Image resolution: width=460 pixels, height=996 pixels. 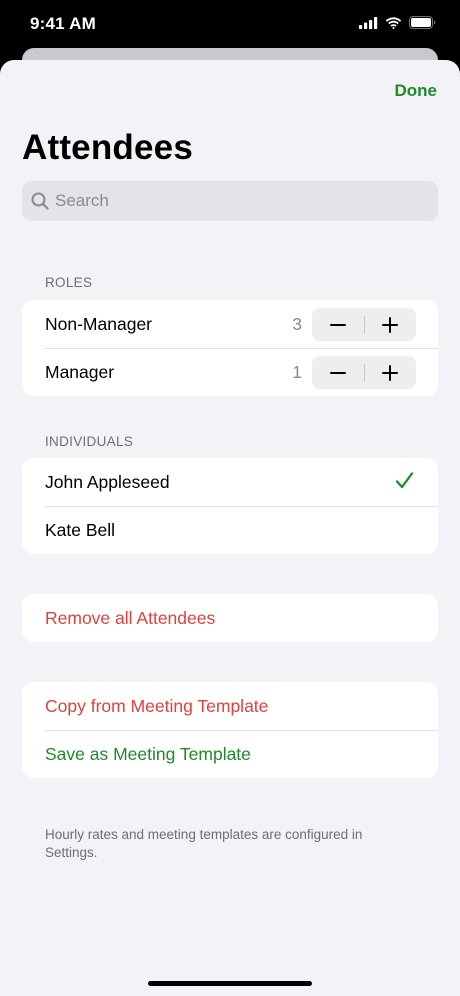 I want to click on remove-all-label: Remove all Attendees, so click(x=130, y=617).